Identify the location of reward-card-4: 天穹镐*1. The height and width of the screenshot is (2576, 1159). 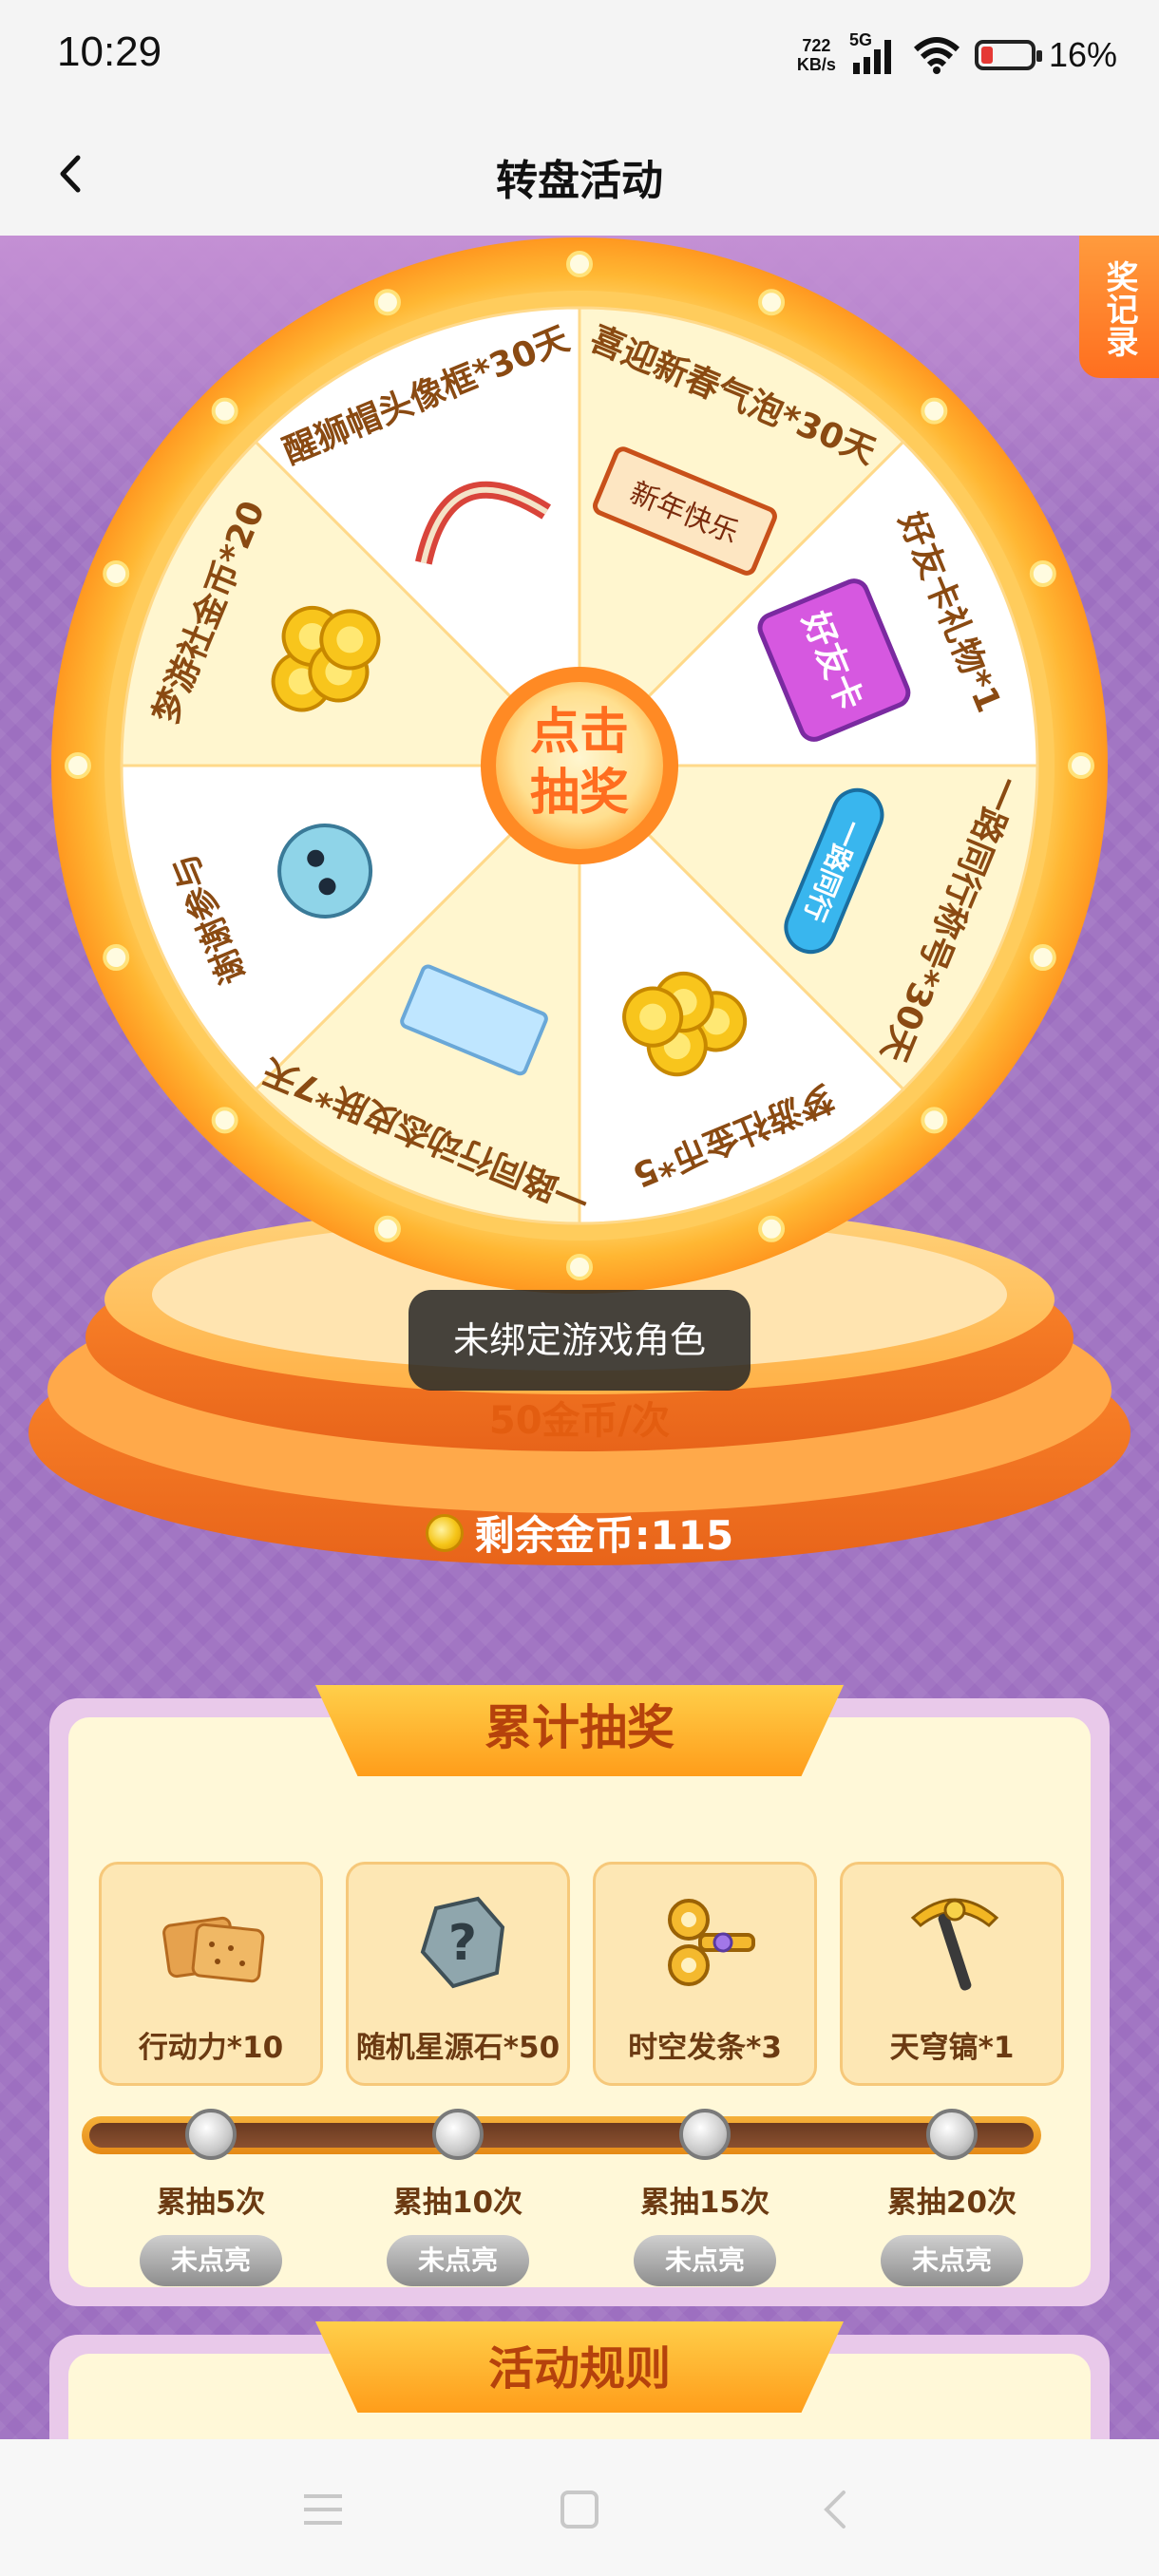
(952, 1974).